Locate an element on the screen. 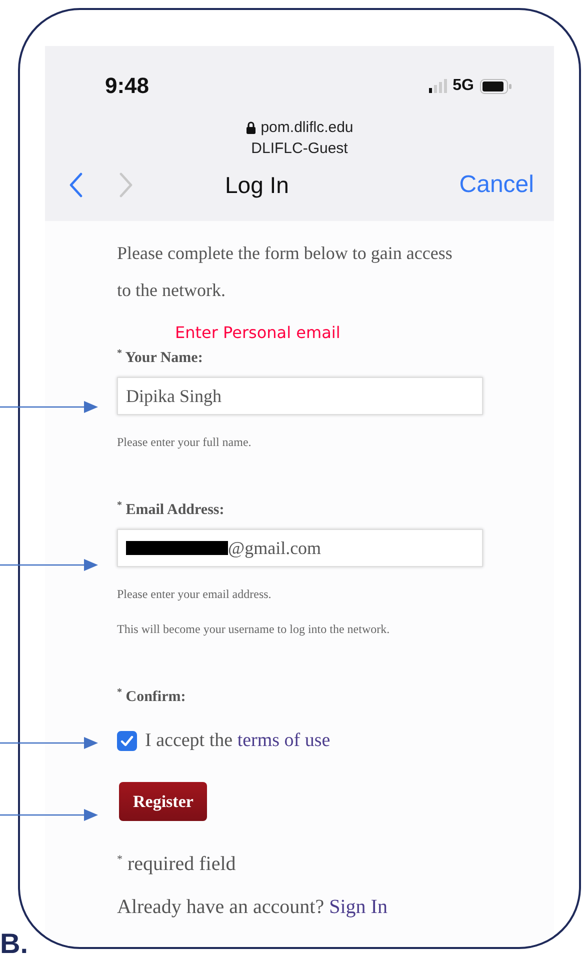 The image size is (585, 956). intro-text: Please complete the form below to gain access to the network. is located at coordinates (285, 272).